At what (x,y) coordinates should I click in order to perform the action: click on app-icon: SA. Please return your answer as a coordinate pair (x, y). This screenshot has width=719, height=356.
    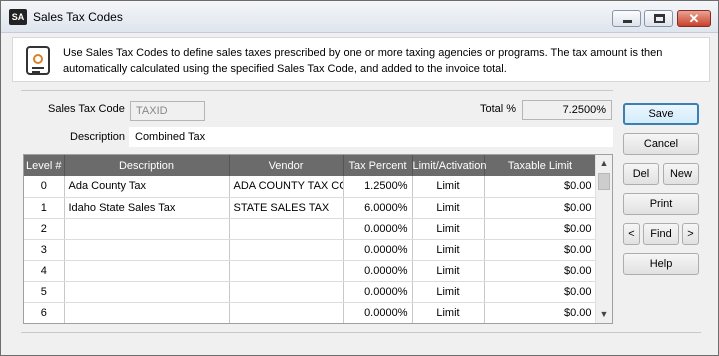
    Looking at the image, I should click on (18, 17).